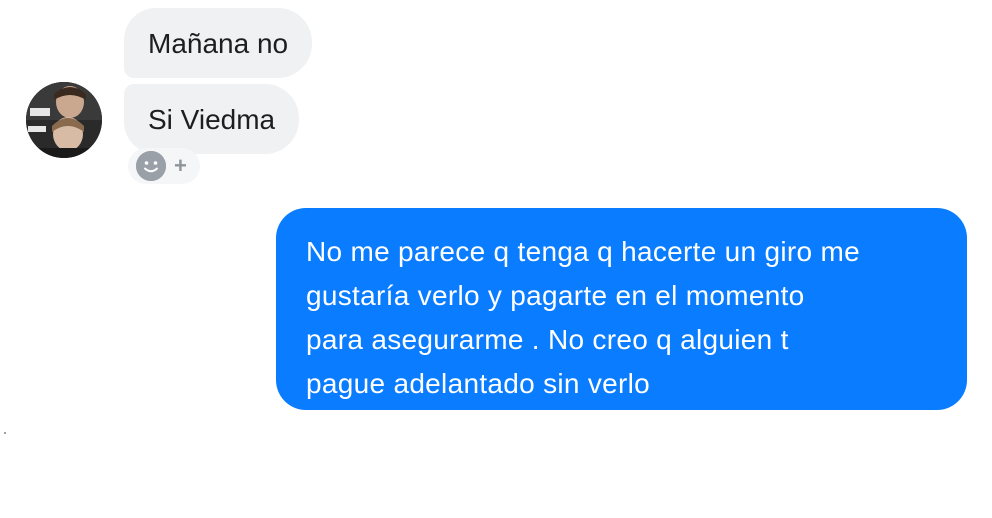 This screenshot has height=518, width=992. I want to click on message-text: Si Viedma, so click(212, 119).